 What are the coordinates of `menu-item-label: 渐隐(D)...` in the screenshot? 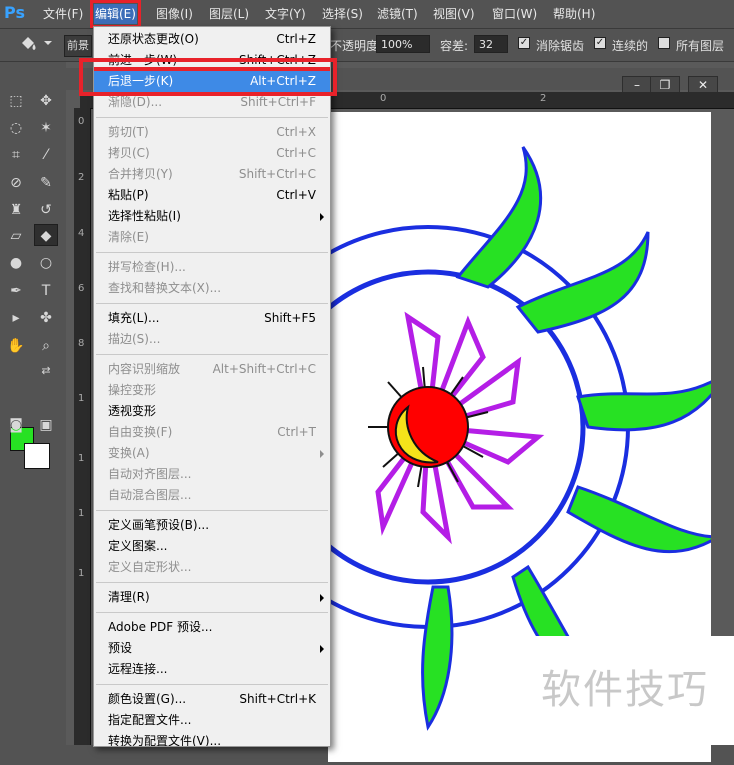 It's located at (135, 102).